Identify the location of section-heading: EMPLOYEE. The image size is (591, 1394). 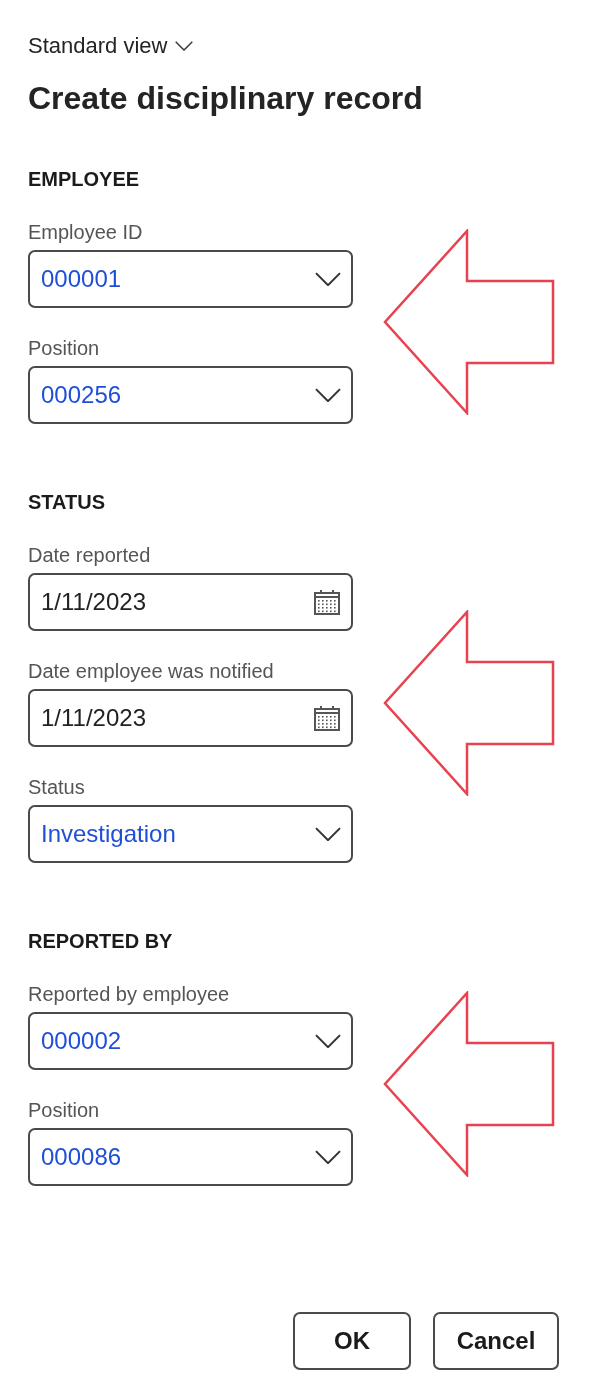
(84, 179).